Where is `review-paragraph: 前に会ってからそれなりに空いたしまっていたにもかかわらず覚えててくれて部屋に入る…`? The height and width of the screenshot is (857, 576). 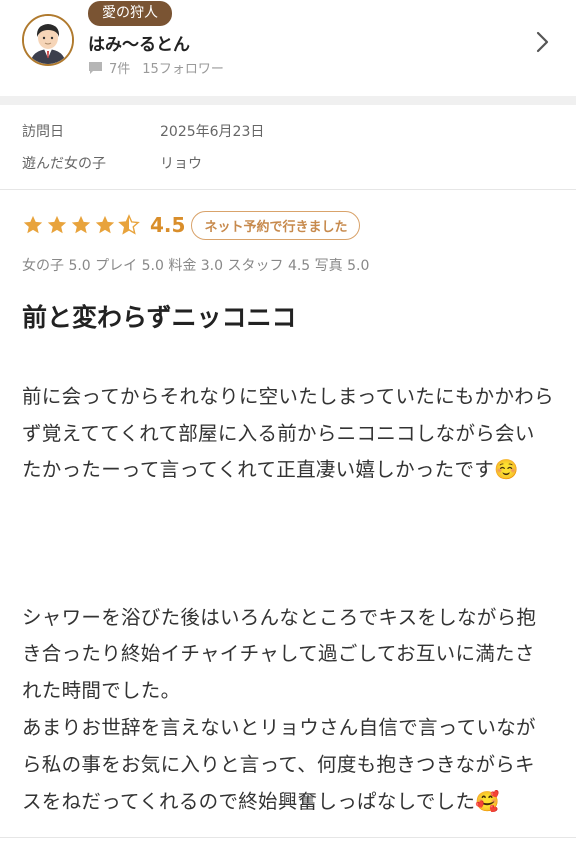
review-paragraph: 前に会ってからそれなりに空いたしまっていたにもかかわらず覚えててくれて部屋に入る… is located at coordinates (288, 433).